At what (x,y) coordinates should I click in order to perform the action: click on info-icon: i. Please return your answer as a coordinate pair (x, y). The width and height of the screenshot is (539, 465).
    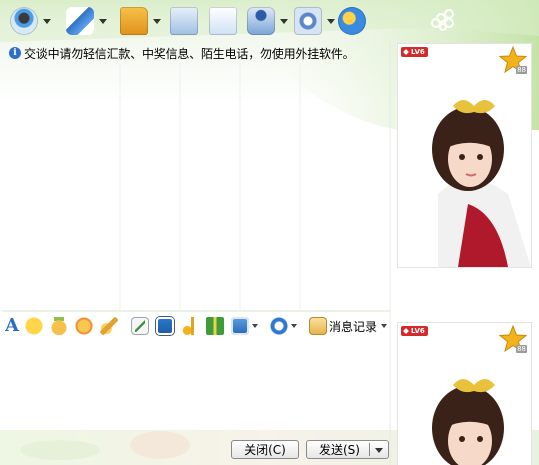
    Looking at the image, I should click on (15, 53).